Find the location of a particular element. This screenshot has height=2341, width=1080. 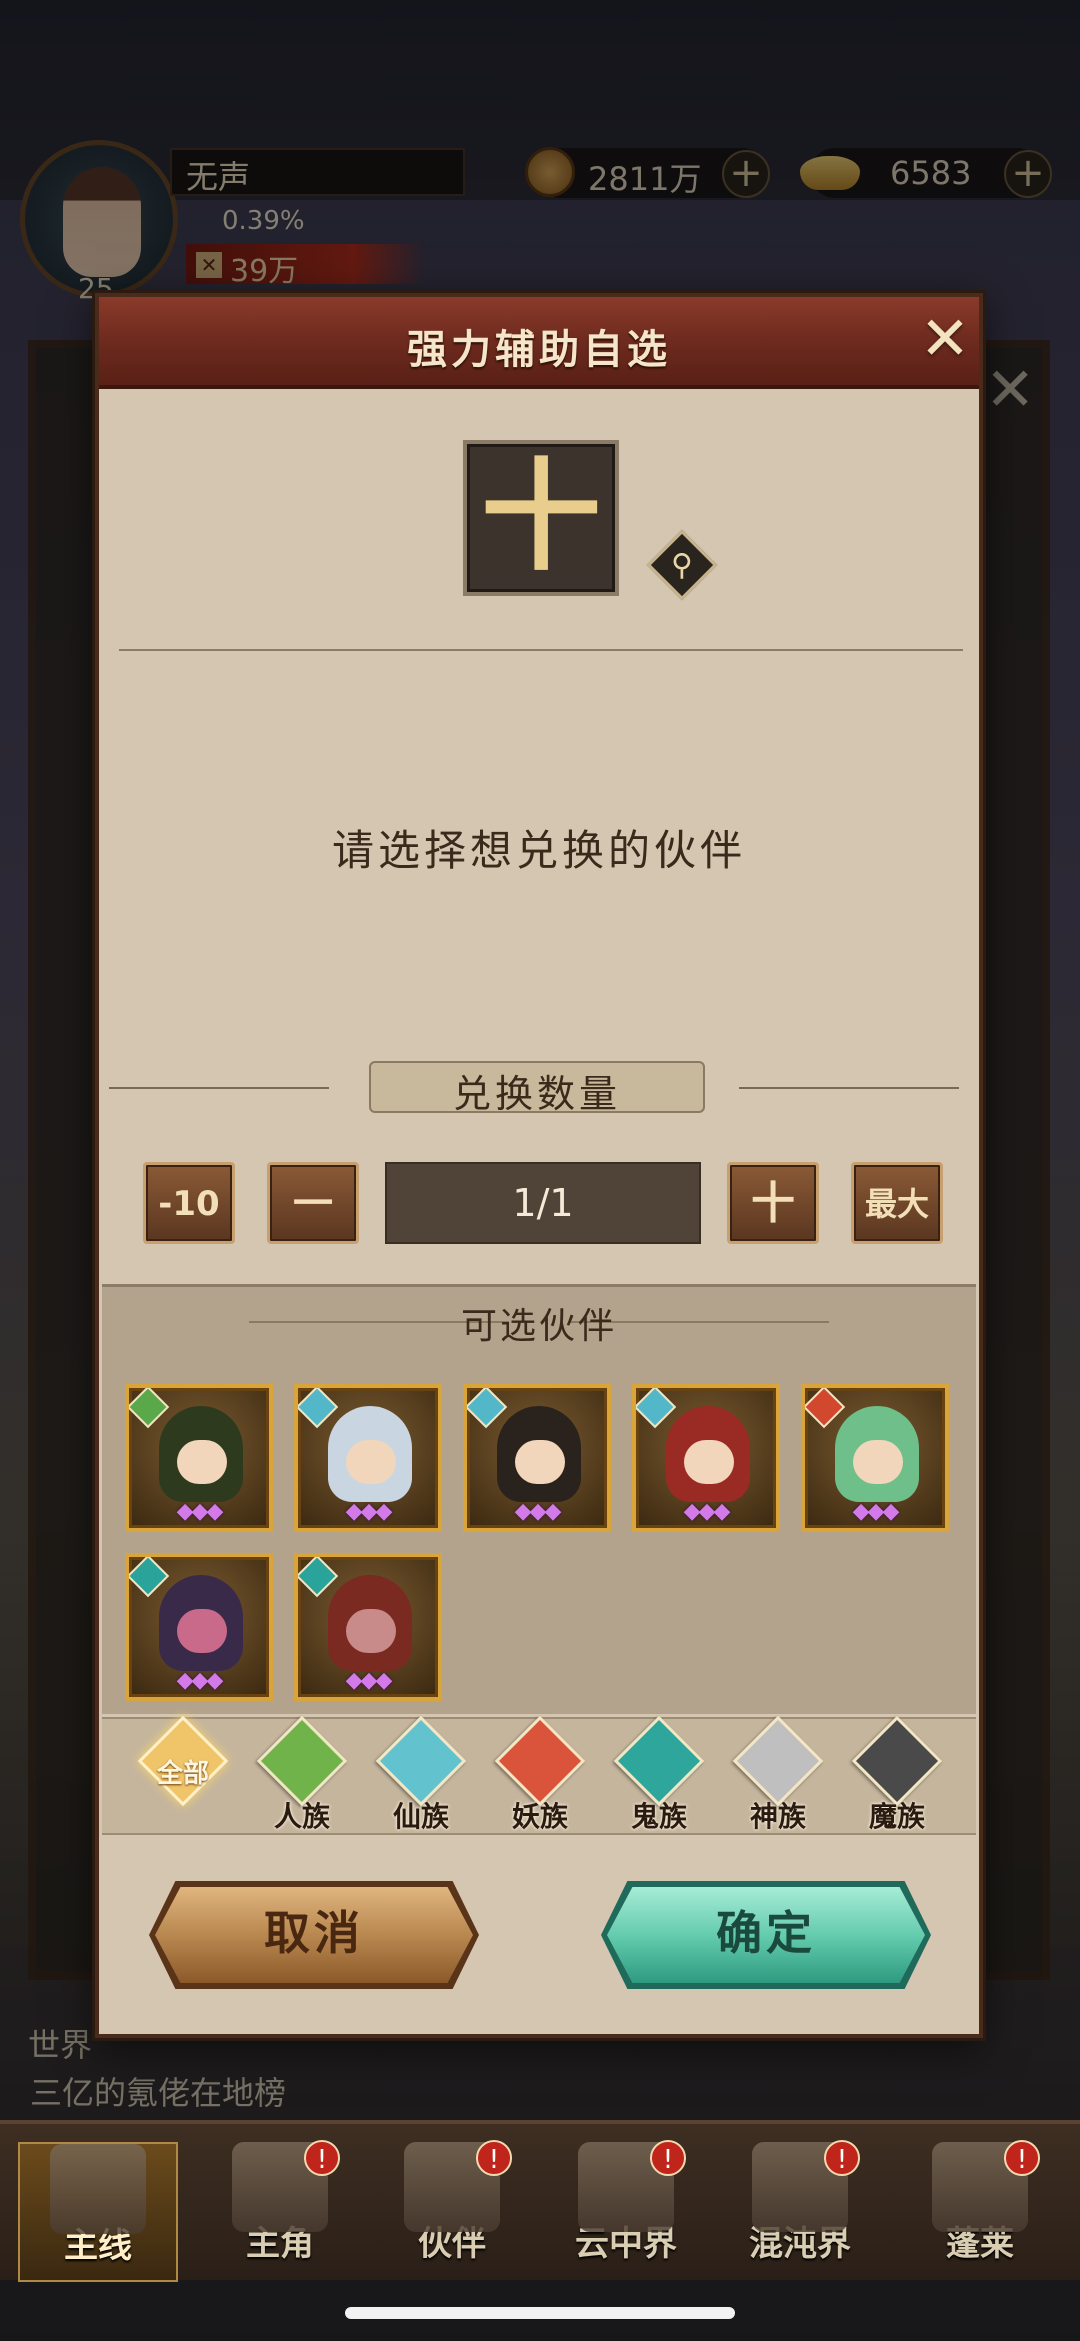

minus-one-button: 一 is located at coordinates (313, 1203).